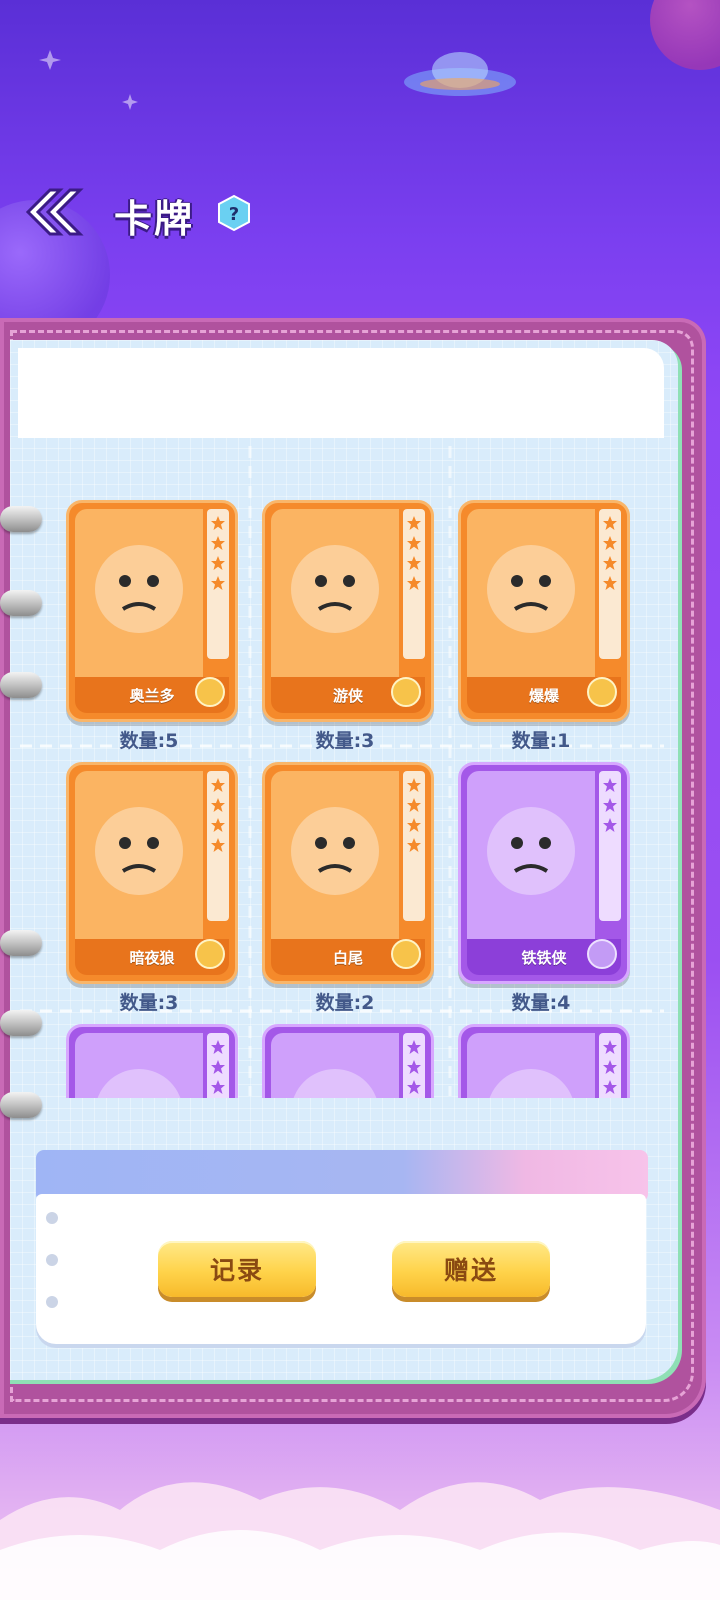 This screenshot has height=1600, width=720. What do you see at coordinates (360, 215) in the screenshot?
I see `header-bar: 卡牌 ?` at bounding box center [360, 215].